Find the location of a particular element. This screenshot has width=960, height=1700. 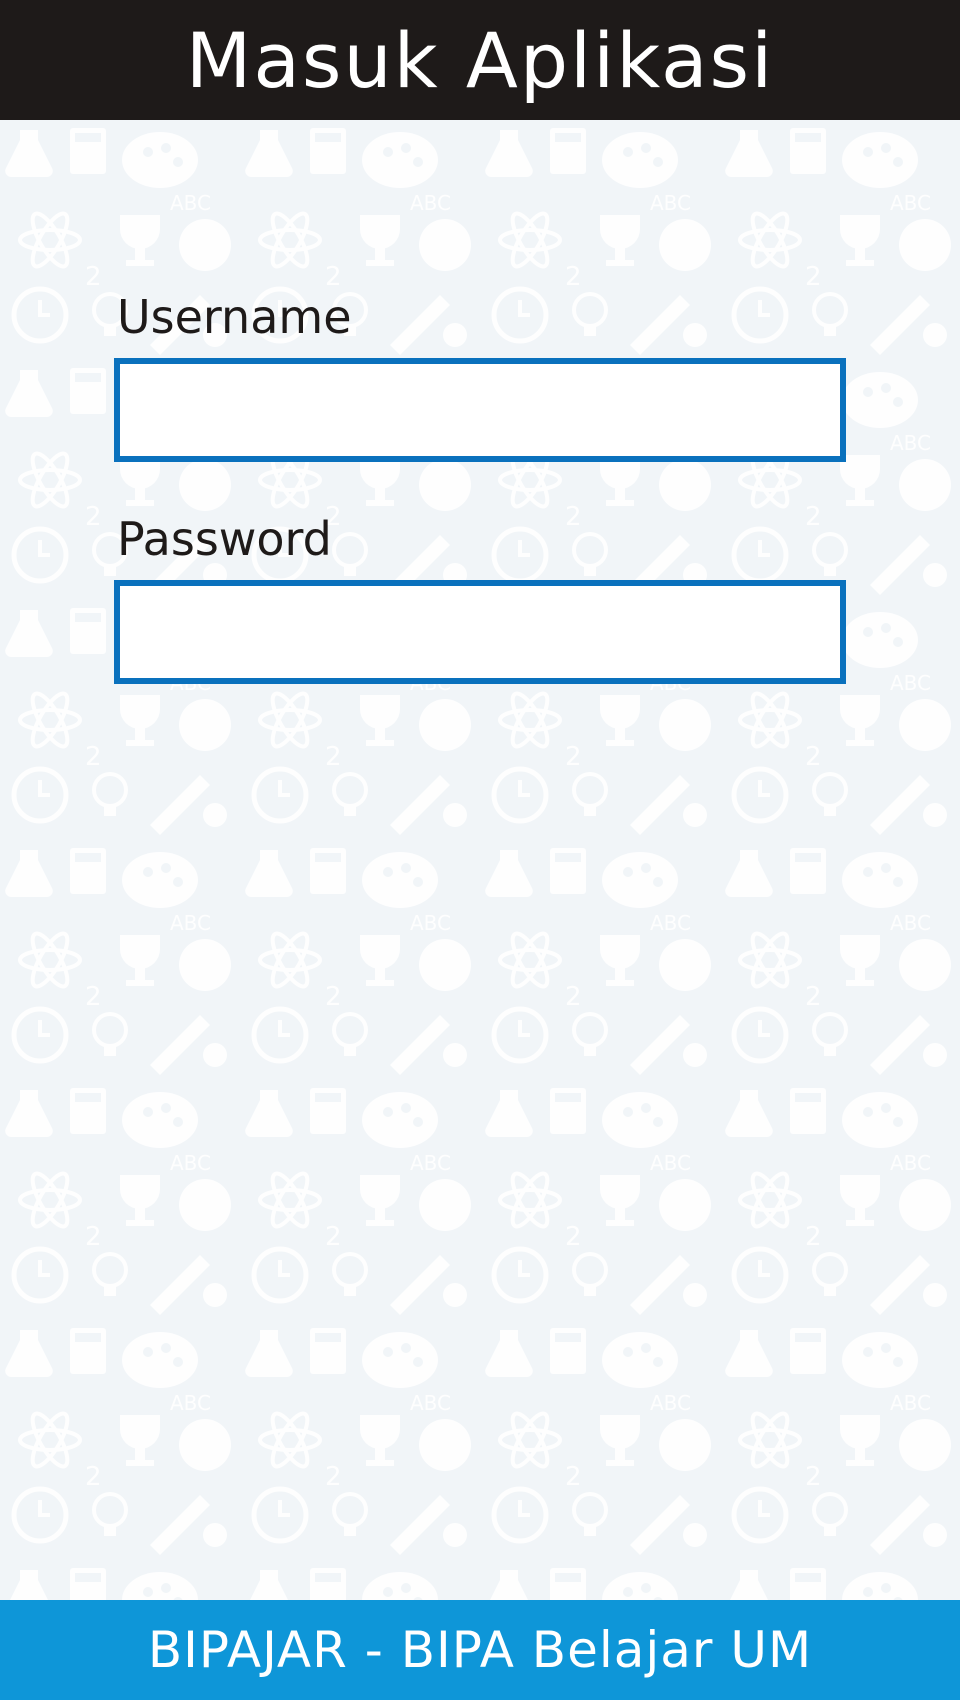

page-title: Masuk Aplikasi is located at coordinates (480, 60).